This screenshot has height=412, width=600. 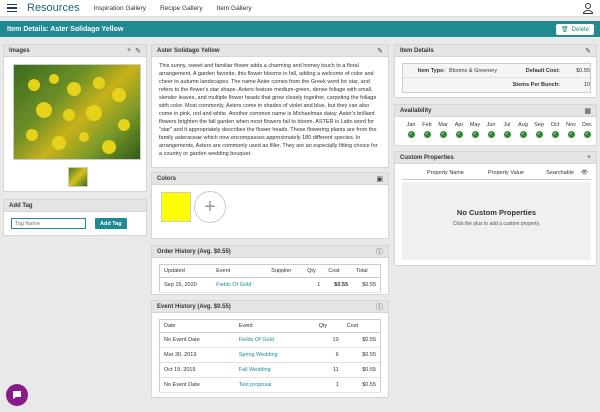 What do you see at coordinates (495, 51) in the screenshot?
I see `item-details-header: Item Details ✎` at bounding box center [495, 51].